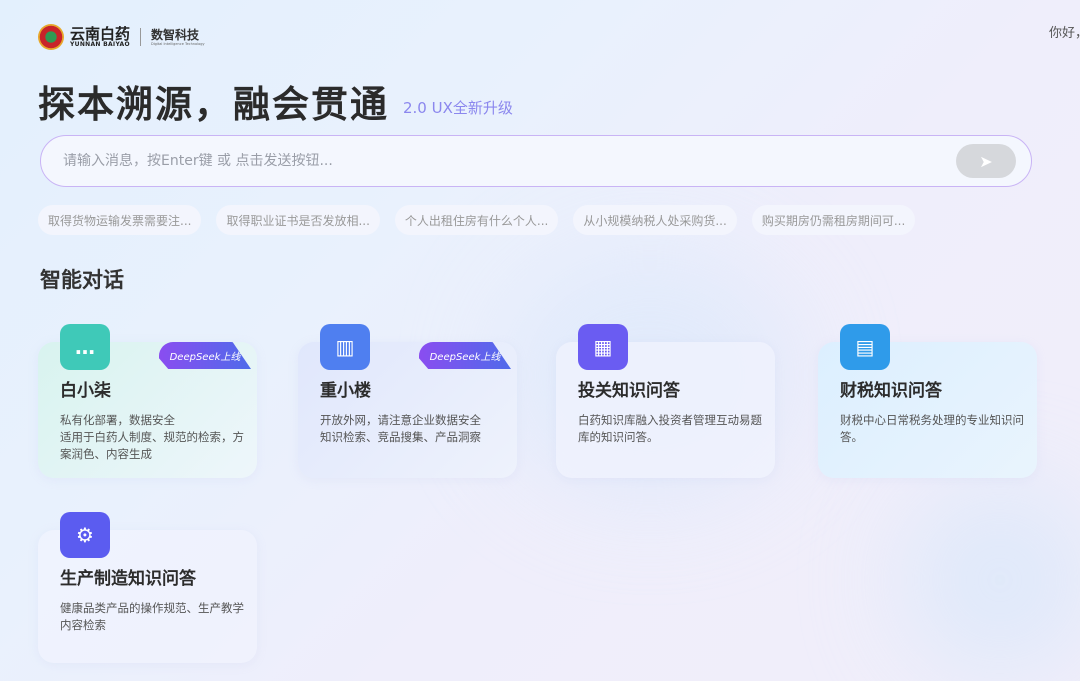 The width and height of the screenshot is (1080, 681). I want to click on book-icon: ▥, so click(345, 347).